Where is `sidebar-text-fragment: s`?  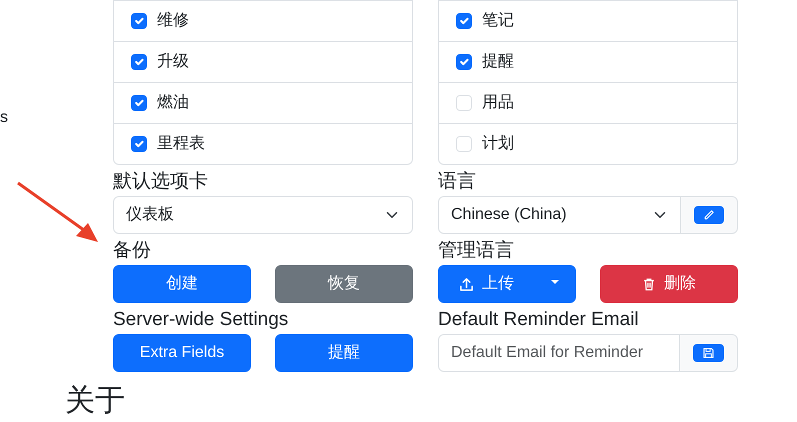 sidebar-text-fragment: s is located at coordinates (4, 117).